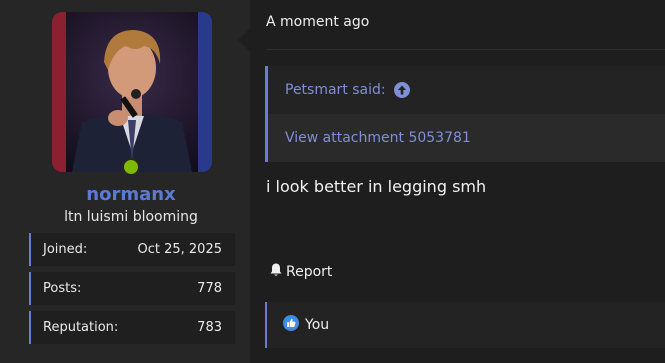  What do you see at coordinates (309, 272) in the screenshot?
I see `report-label: Report` at bounding box center [309, 272].